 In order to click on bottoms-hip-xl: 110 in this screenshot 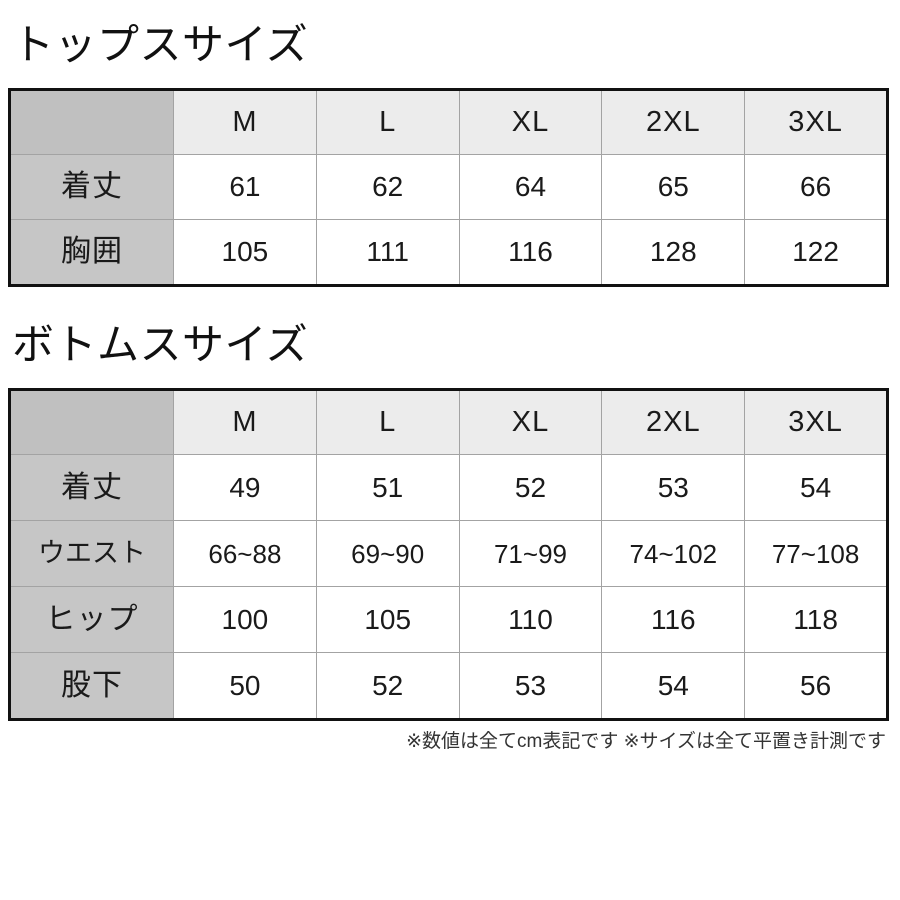, I will do `click(530, 619)`.